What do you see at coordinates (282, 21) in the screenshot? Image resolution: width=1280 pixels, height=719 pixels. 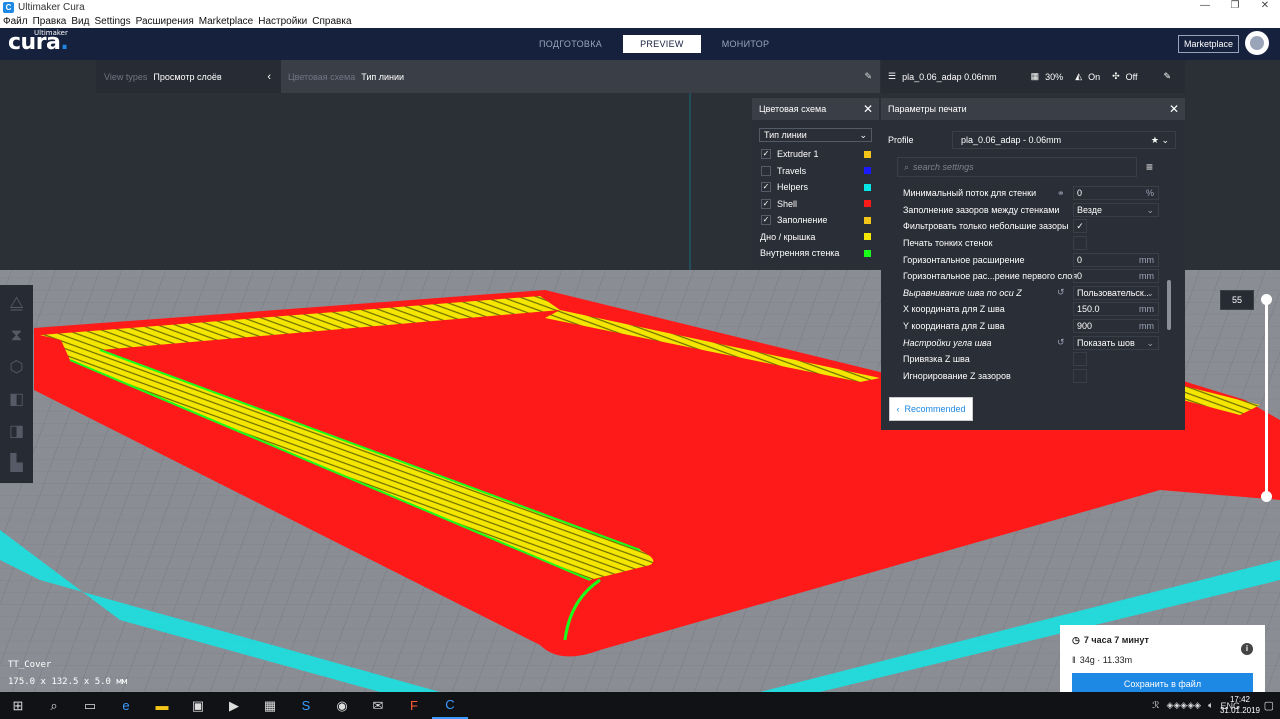 I see `menu-preferences: Настройки` at bounding box center [282, 21].